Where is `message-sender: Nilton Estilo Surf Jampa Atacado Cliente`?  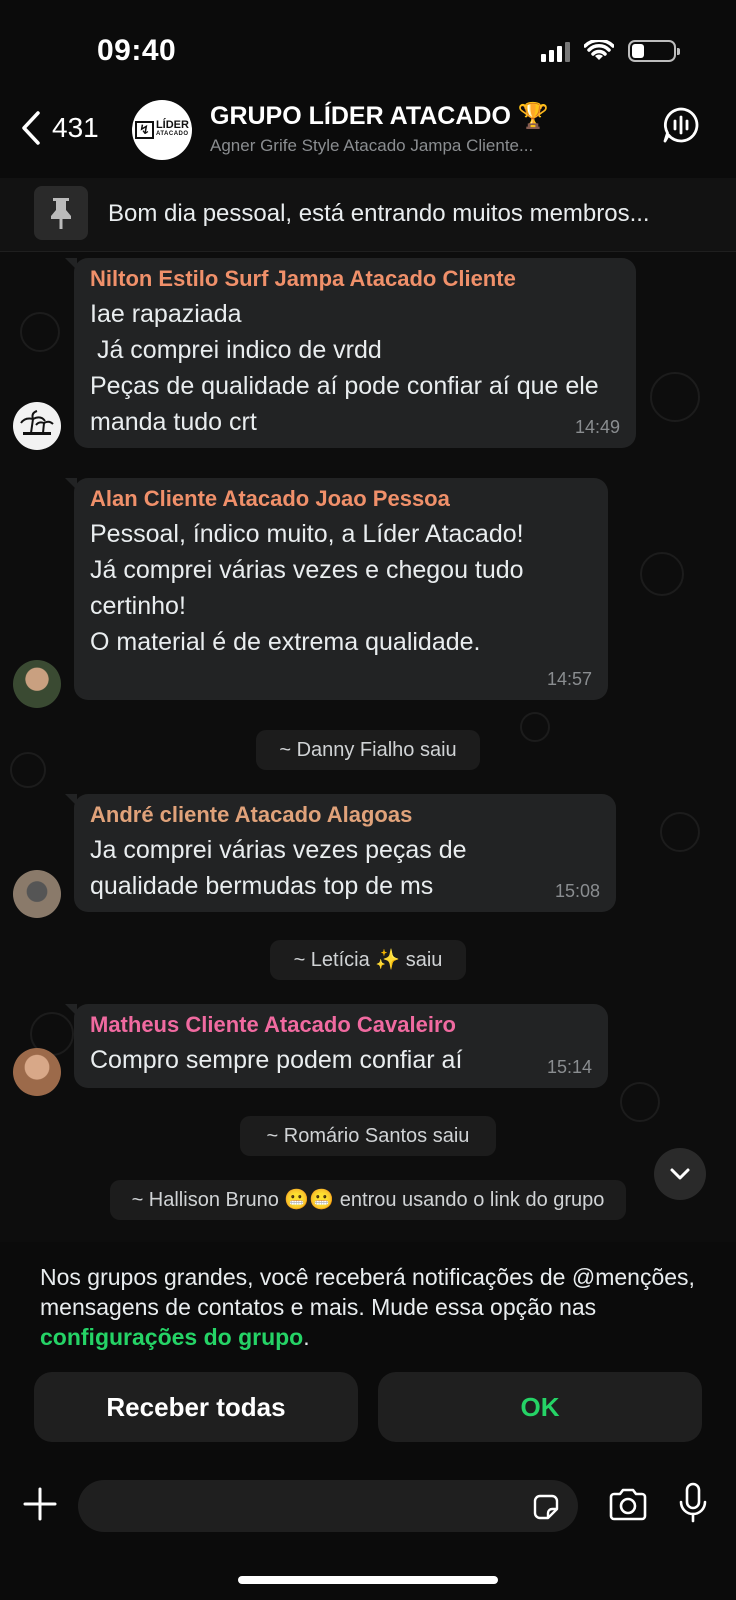 message-sender: Nilton Estilo Surf Jampa Atacado Cliente is located at coordinates (355, 279).